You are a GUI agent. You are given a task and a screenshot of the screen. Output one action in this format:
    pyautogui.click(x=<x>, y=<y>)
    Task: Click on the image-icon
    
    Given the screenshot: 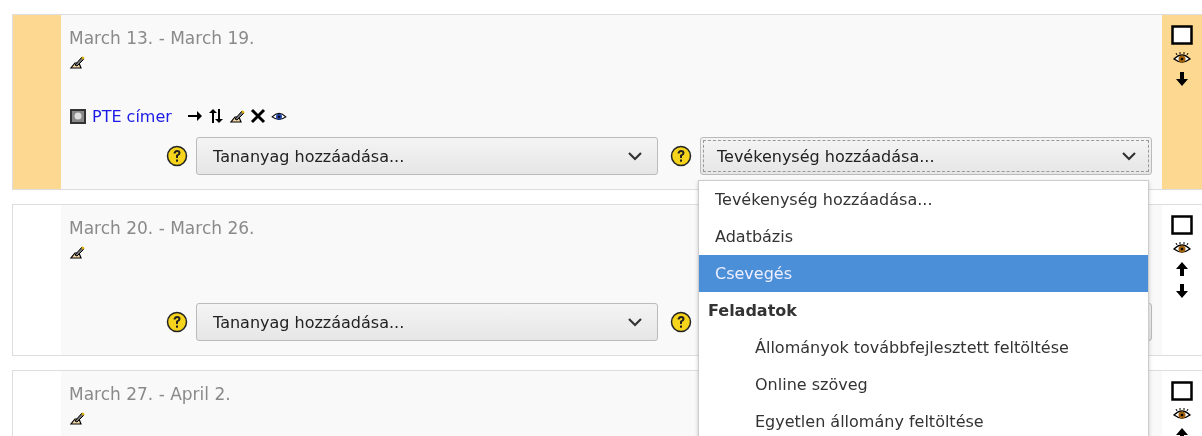 What is the action you would take?
    pyautogui.click(x=78, y=116)
    